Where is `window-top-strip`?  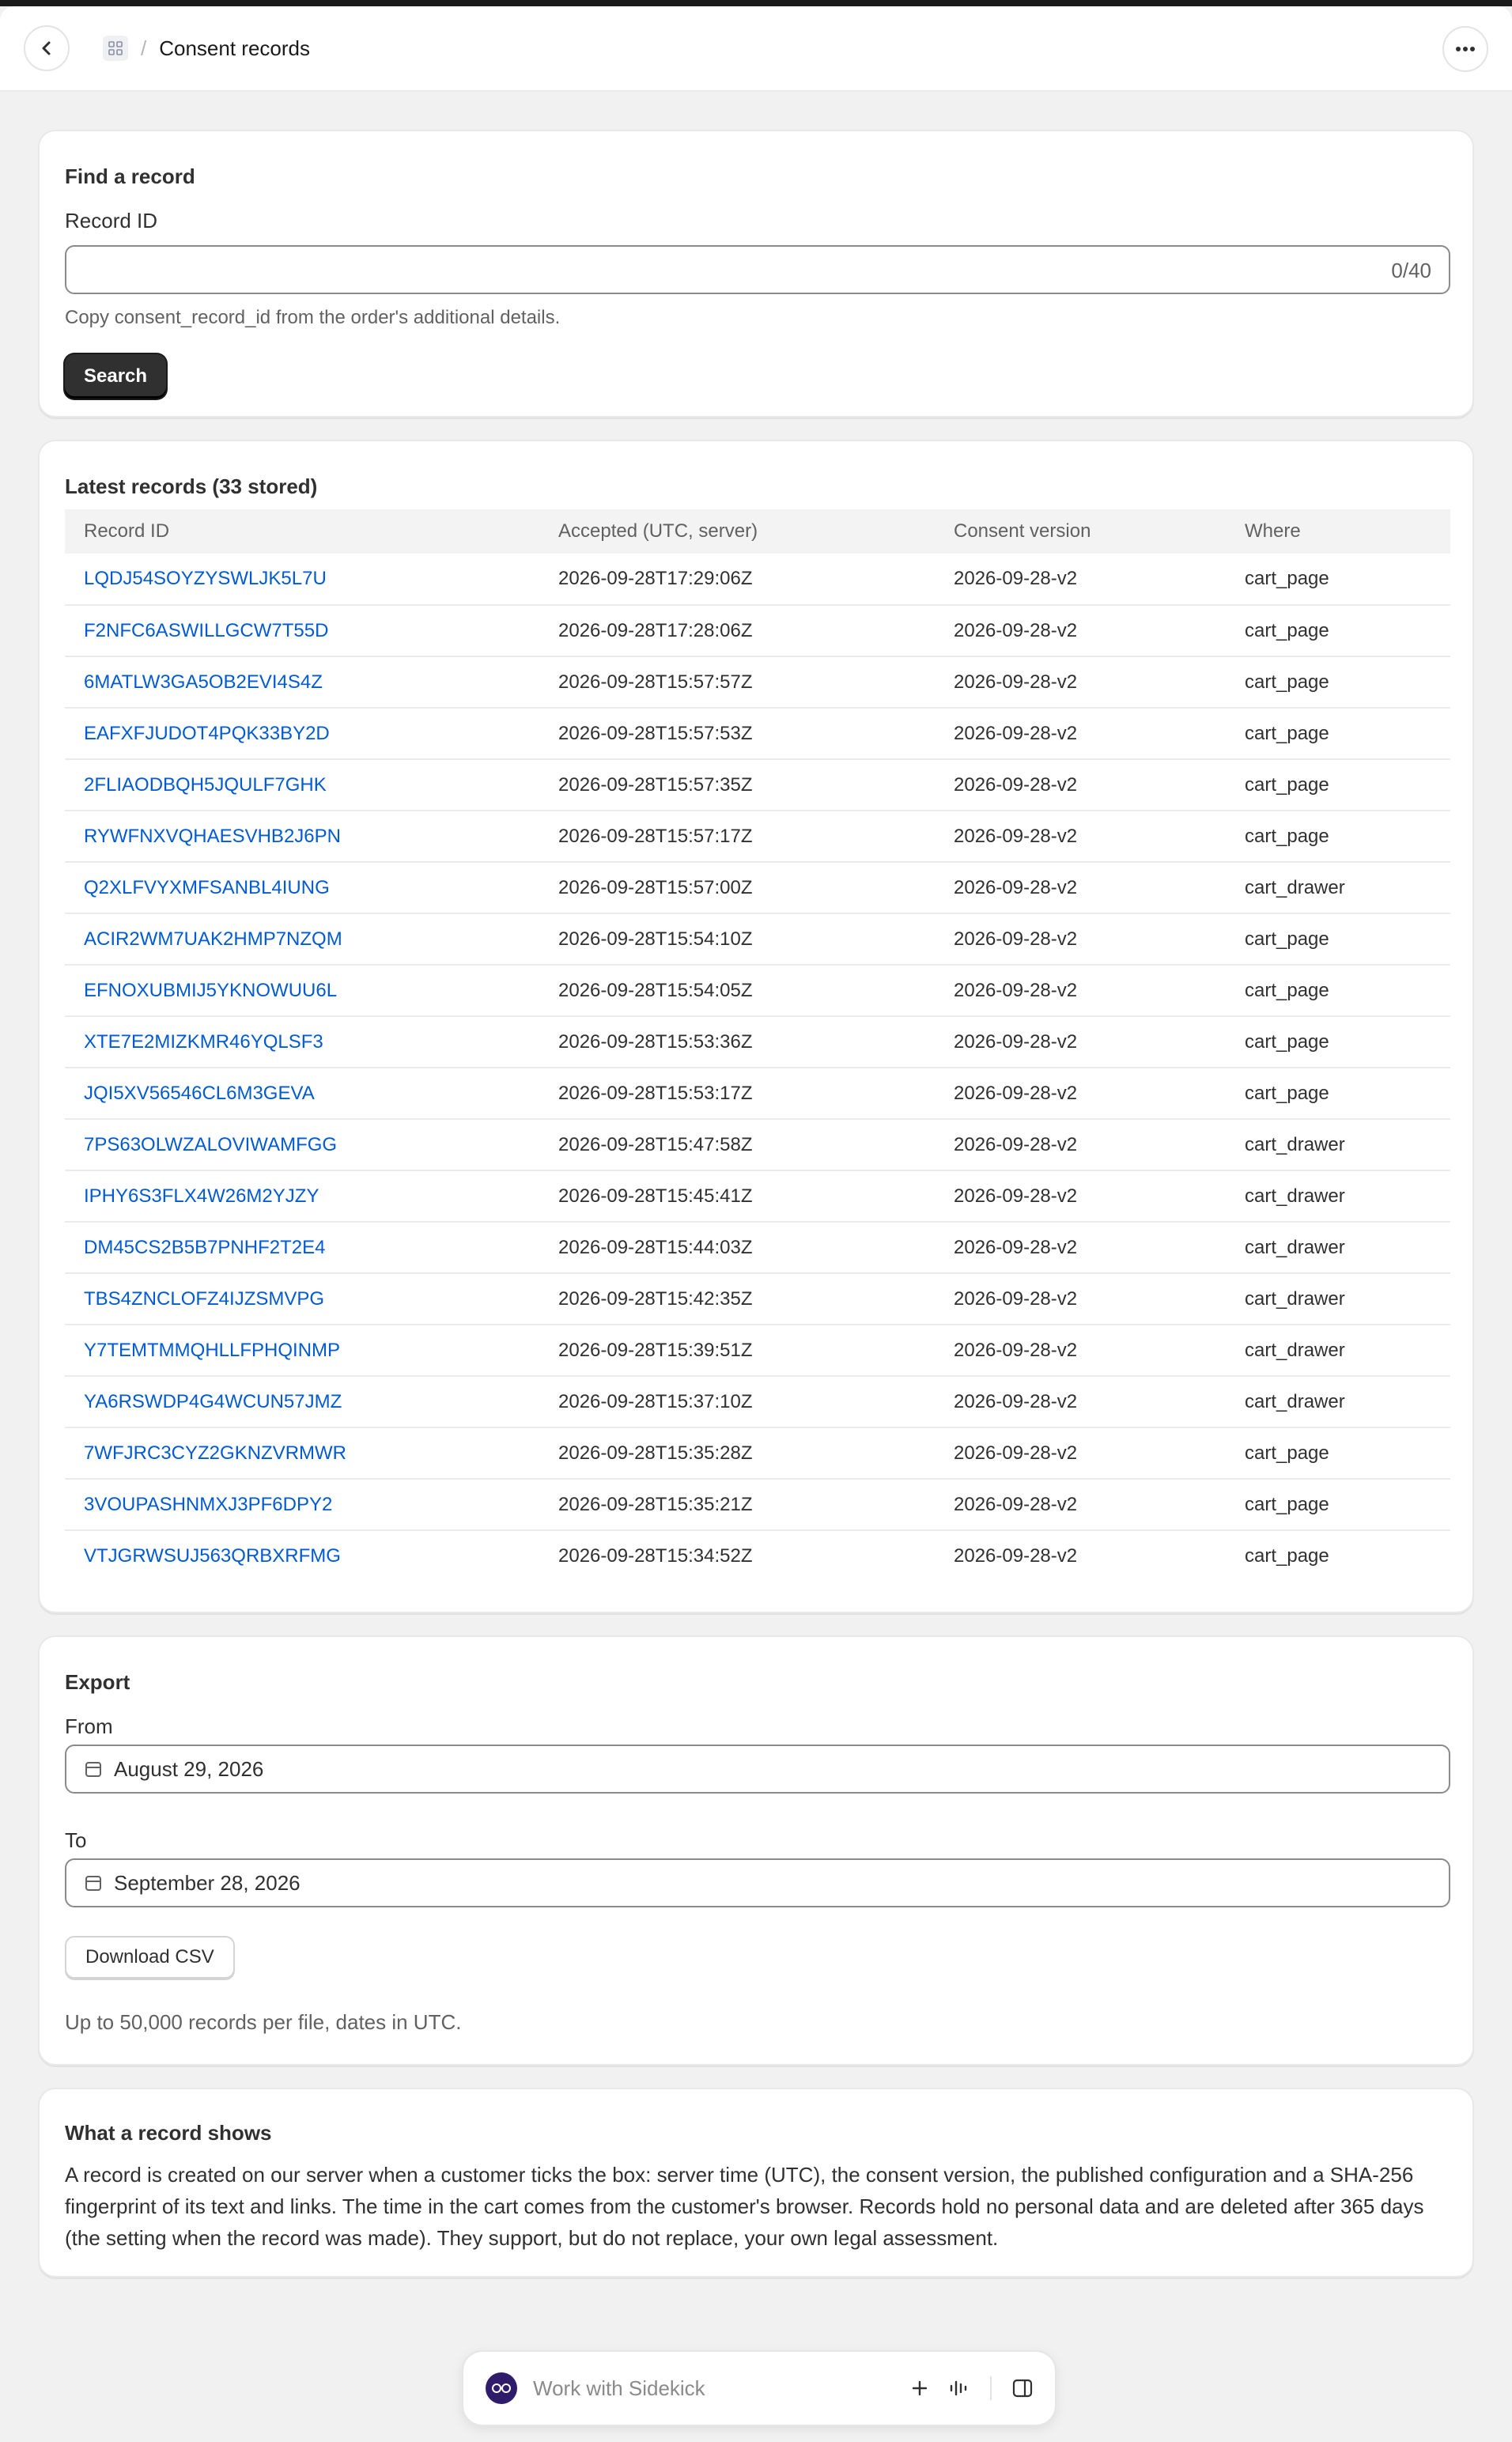
window-top-strip is located at coordinates (756, 3).